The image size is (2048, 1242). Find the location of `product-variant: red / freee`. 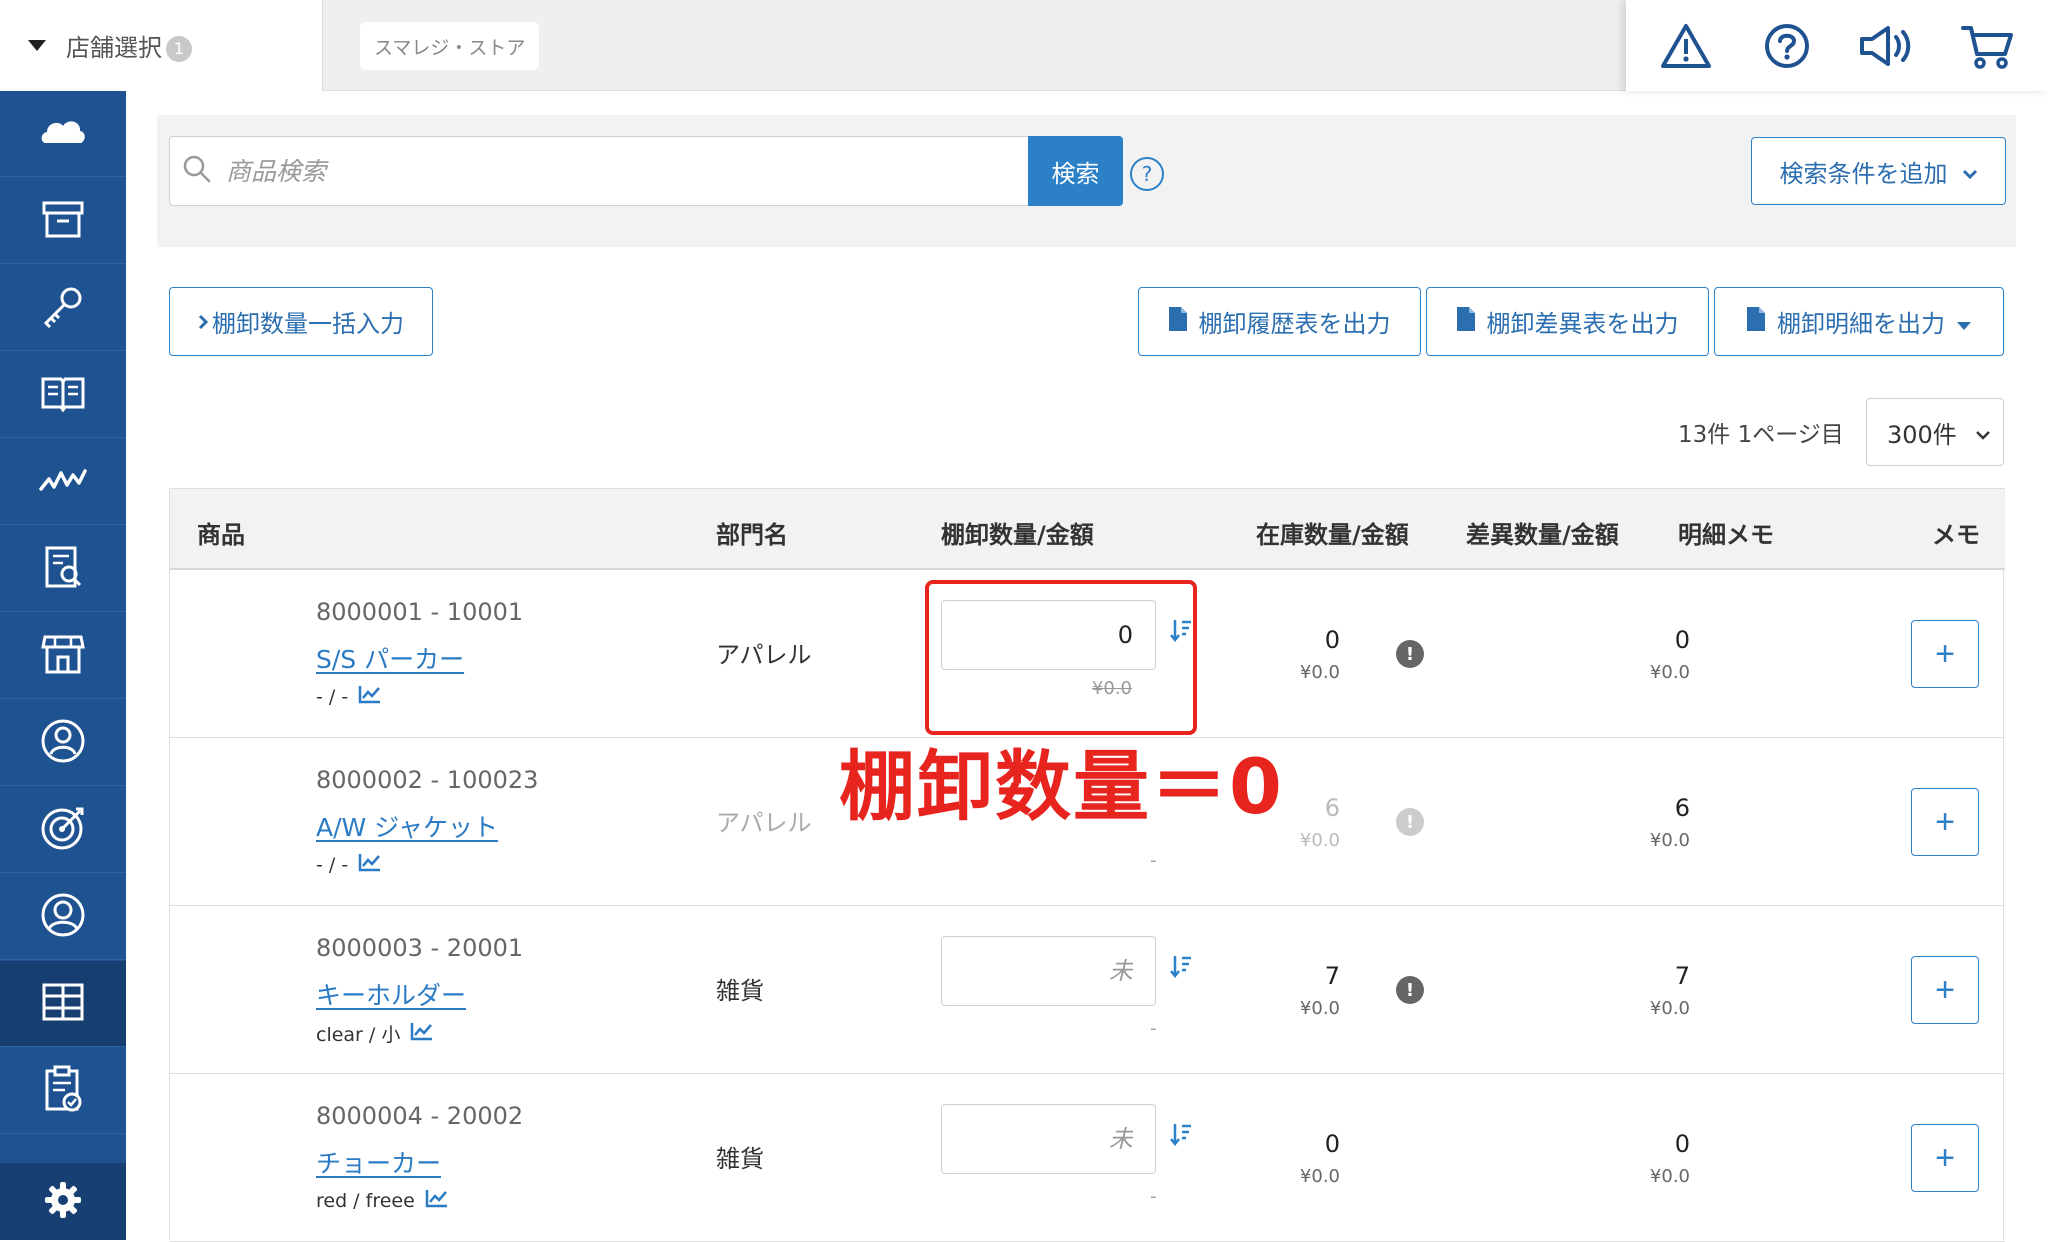

product-variant: red / freee is located at coordinates (382, 1200).